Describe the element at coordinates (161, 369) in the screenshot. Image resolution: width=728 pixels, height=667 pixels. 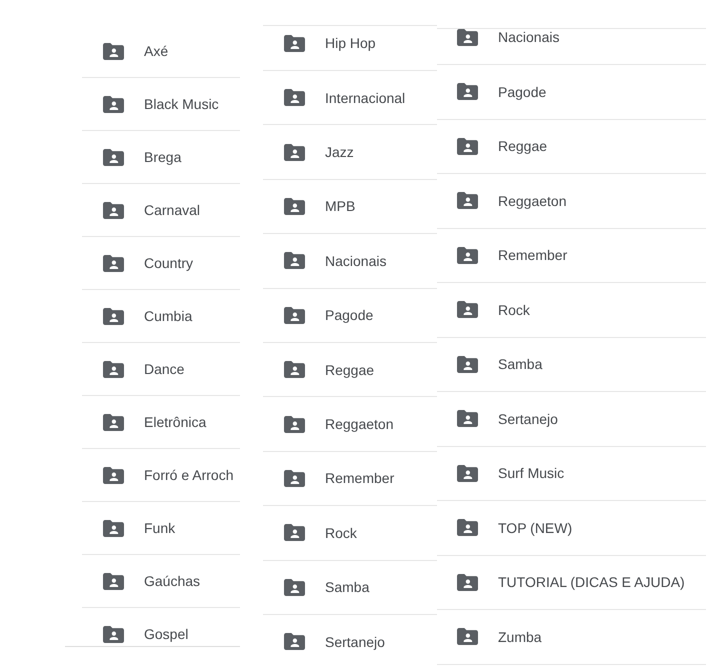
I see `folder-list-item: Dance` at that location.